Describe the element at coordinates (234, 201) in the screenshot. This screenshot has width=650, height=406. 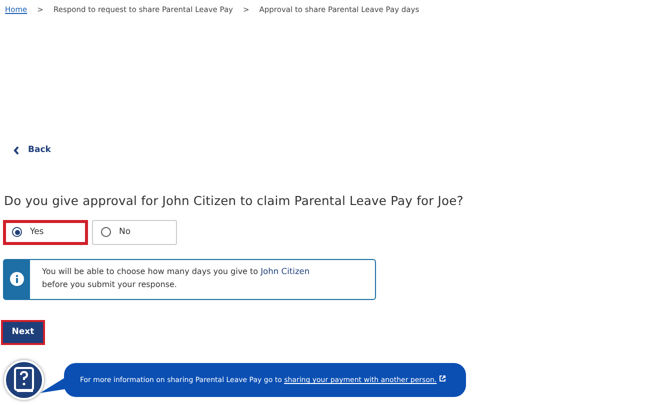
I see `question-text: Do you give approval for John Citizen to claim Parental Leave Pay for Joe?` at that location.